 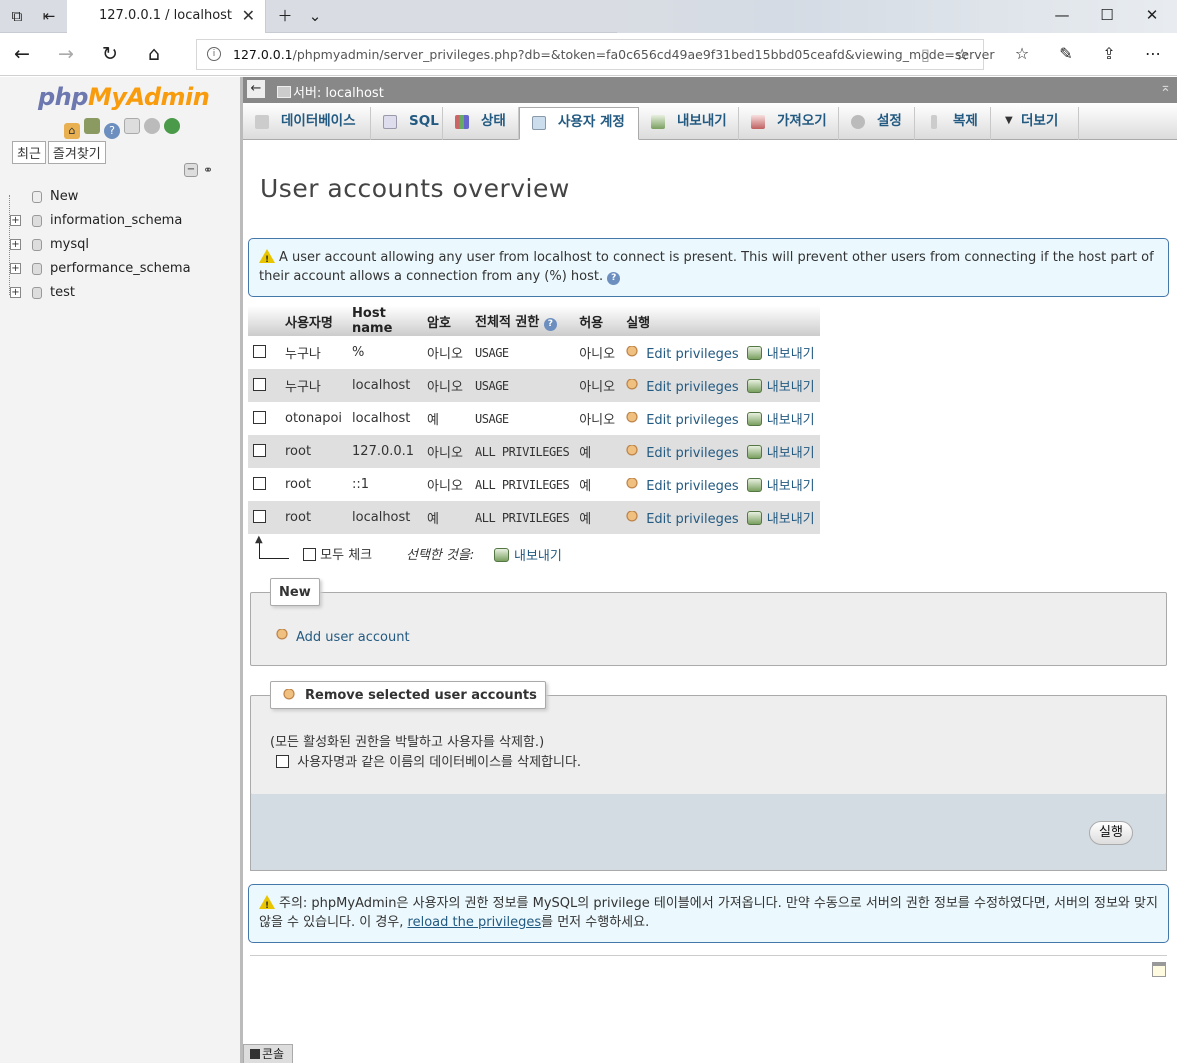 I want to click on go-button: 실행, so click(x=1111, y=833).